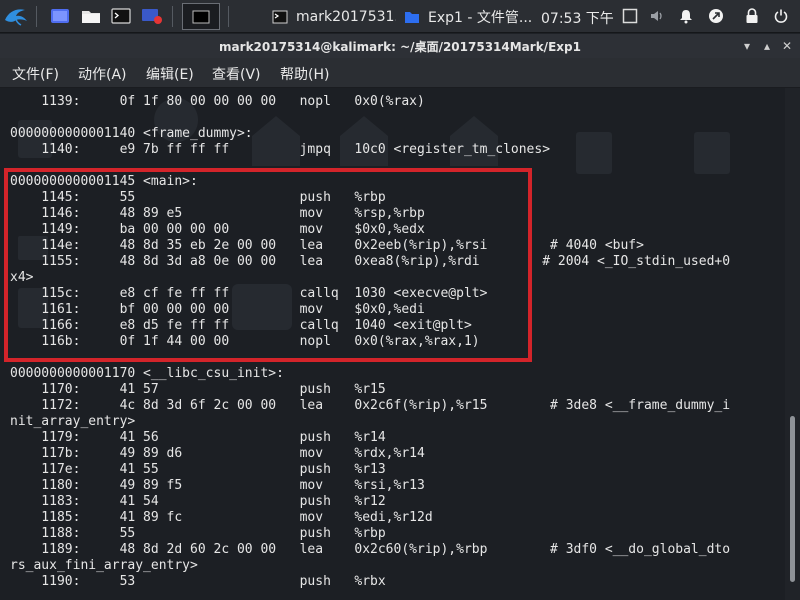 The image size is (800, 600). I want to click on workspace-switcher, so click(201, 16).